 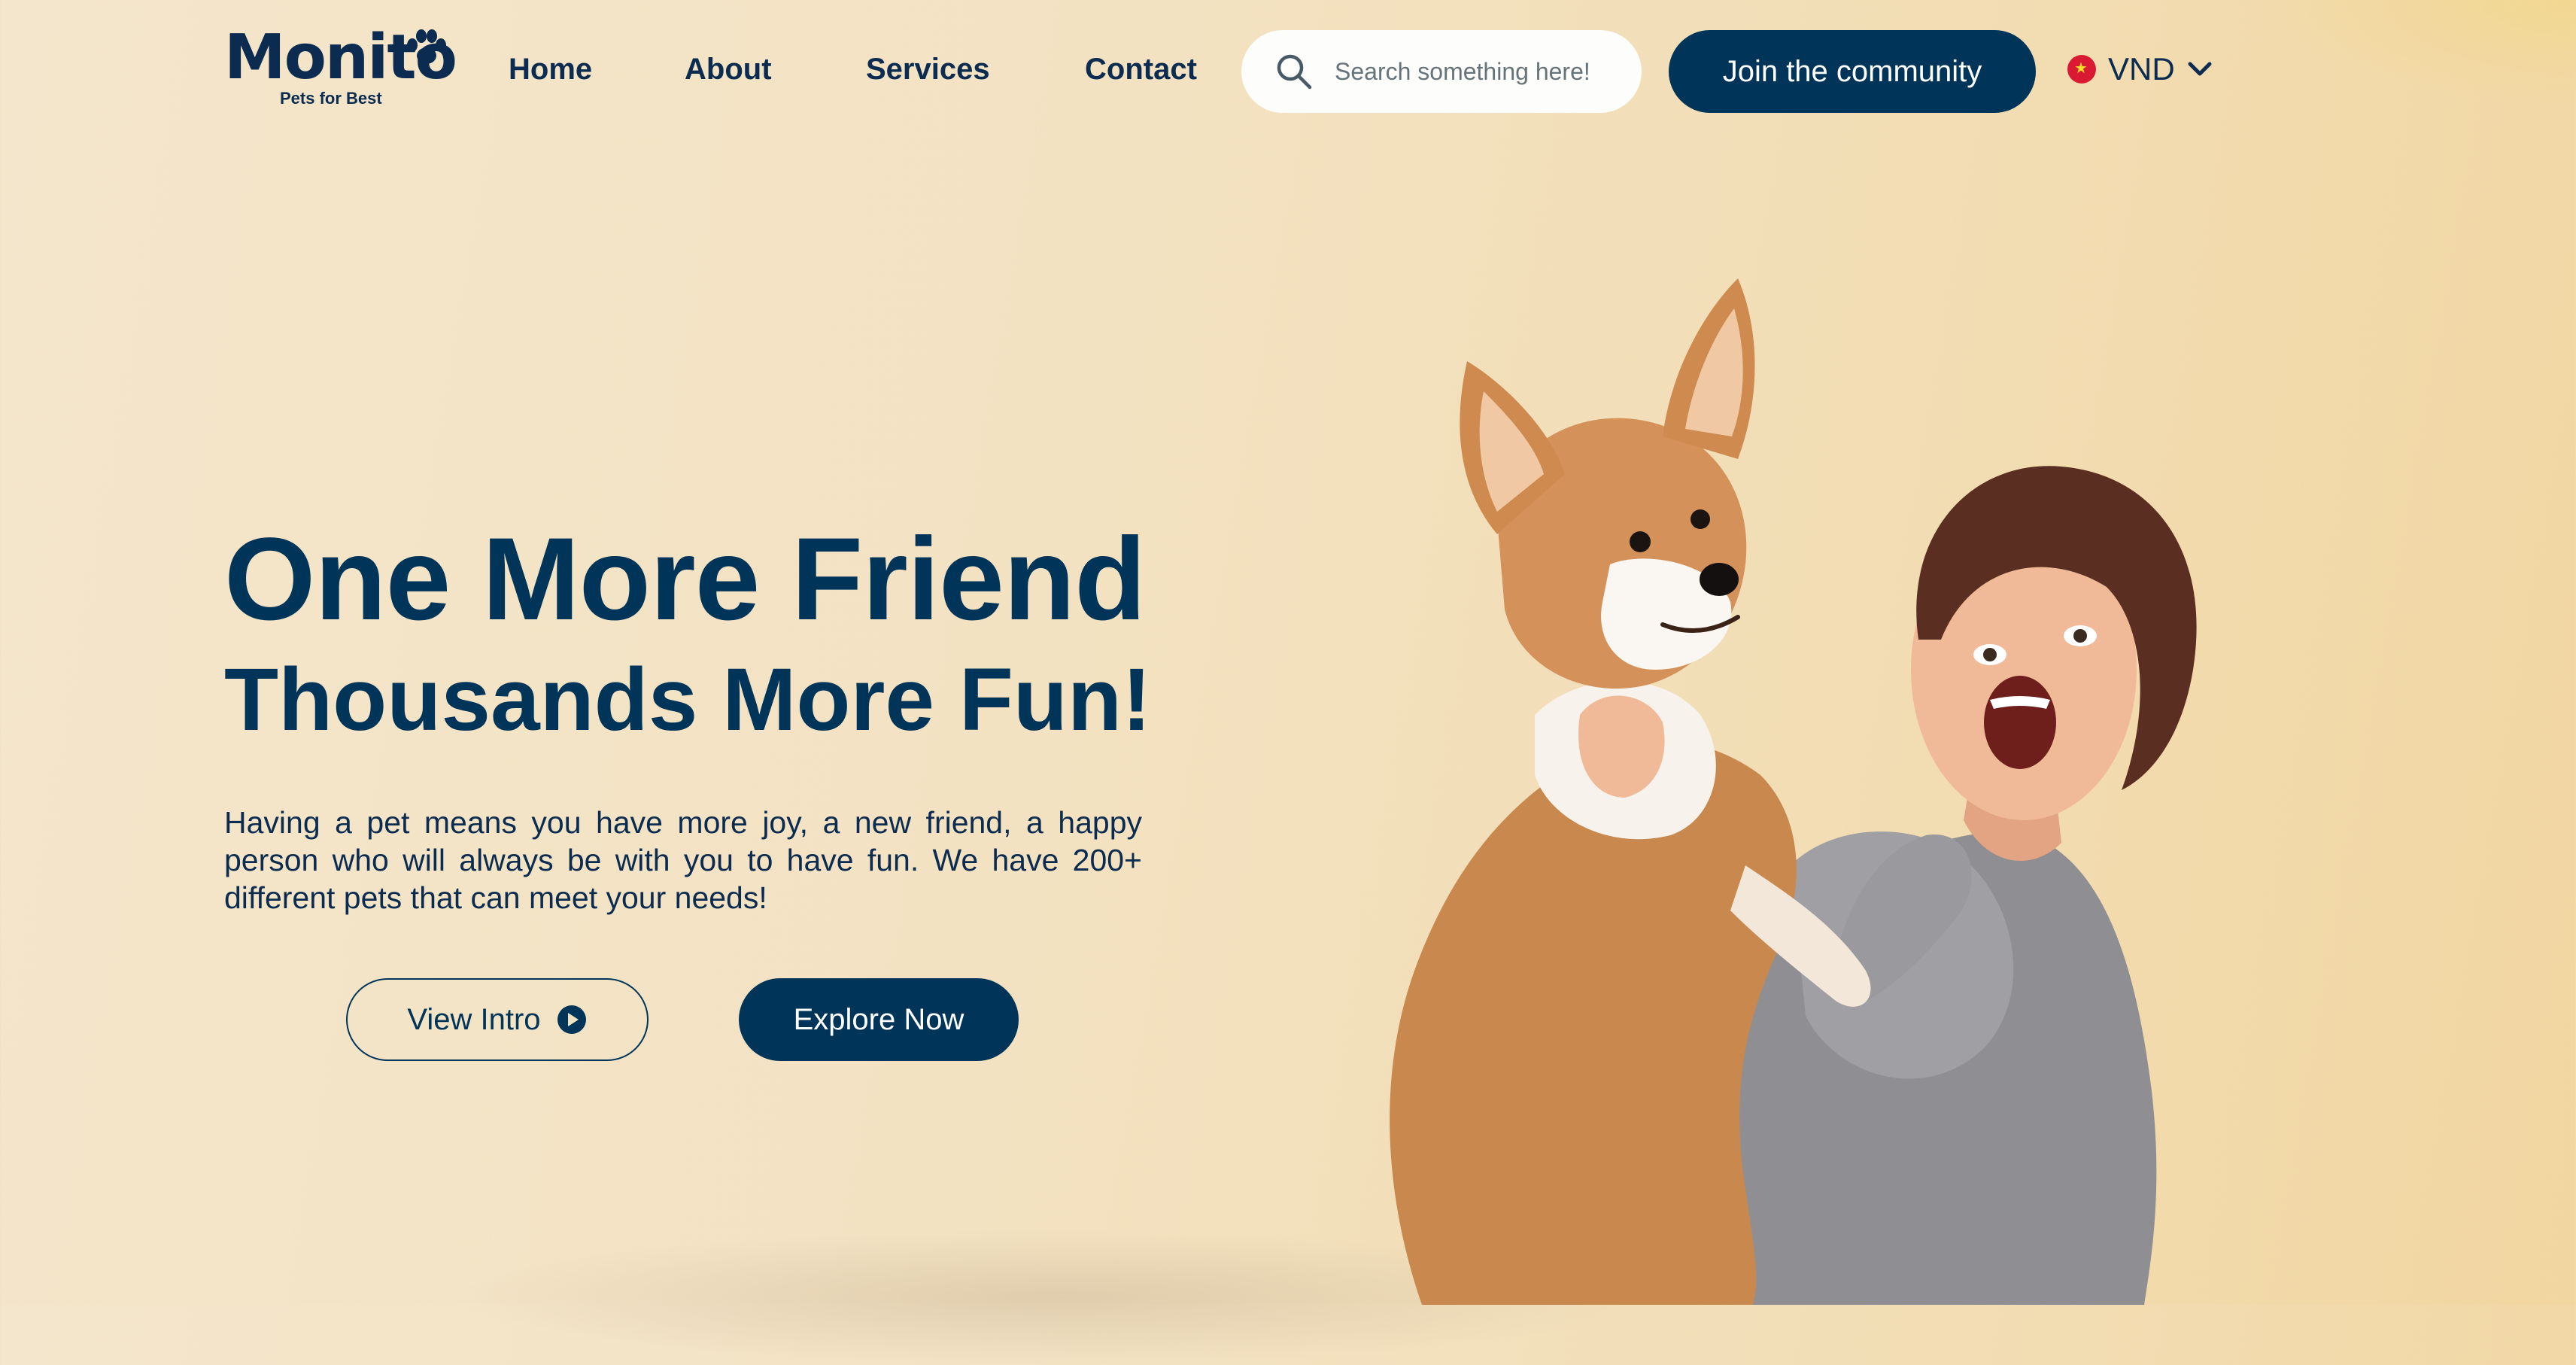 What do you see at coordinates (1294, 71) in the screenshot?
I see `search-icon` at bounding box center [1294, 71].